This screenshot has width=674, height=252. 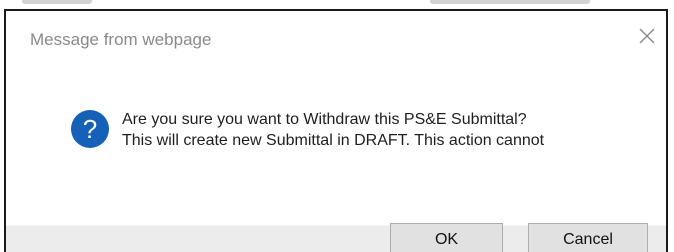 What do you see at coordinates (337, 4) in the screenshot?
I see `background-page-fragment` at bounding box center [337, 4].